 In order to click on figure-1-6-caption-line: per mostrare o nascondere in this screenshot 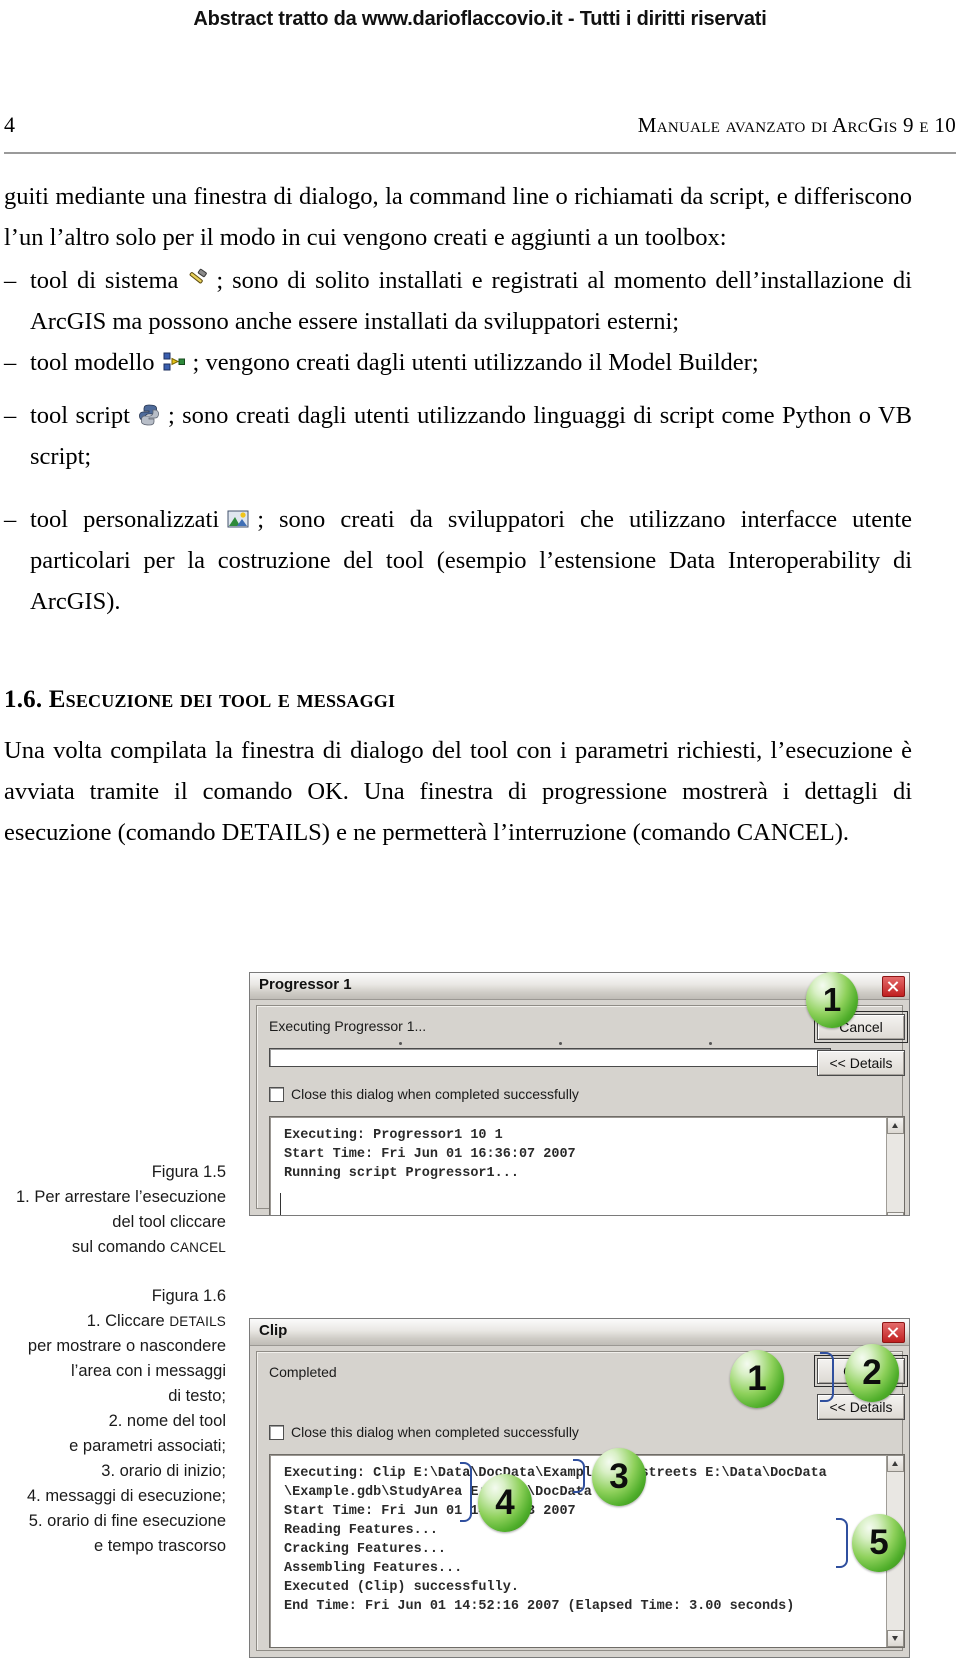, I will do `click(126, 1346)`.